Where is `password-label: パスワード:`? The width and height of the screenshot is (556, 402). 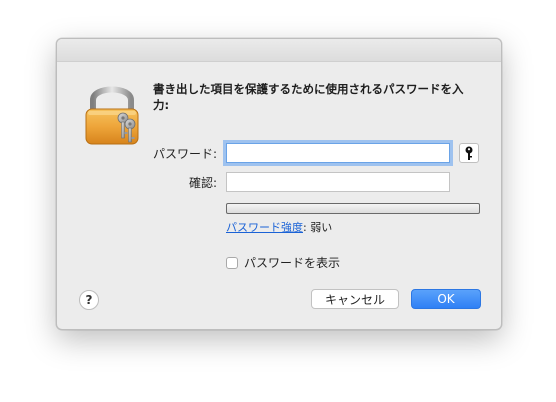
password-label: パスワード: is located at coordinates (184, 154).